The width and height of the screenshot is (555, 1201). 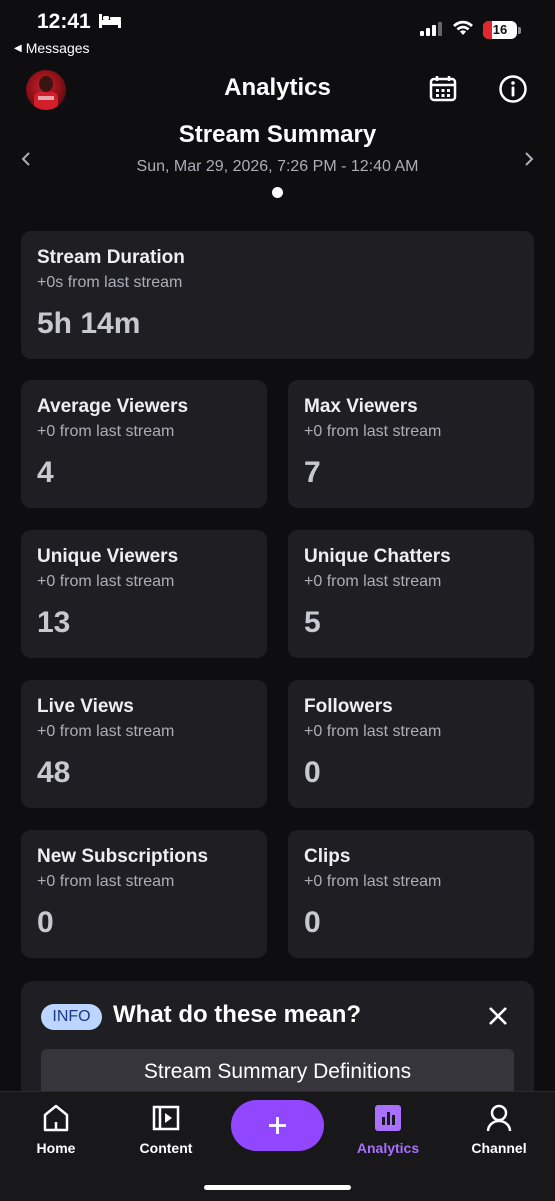 I want to click on card-value: 5h 14m, so click(x=89, y=323).